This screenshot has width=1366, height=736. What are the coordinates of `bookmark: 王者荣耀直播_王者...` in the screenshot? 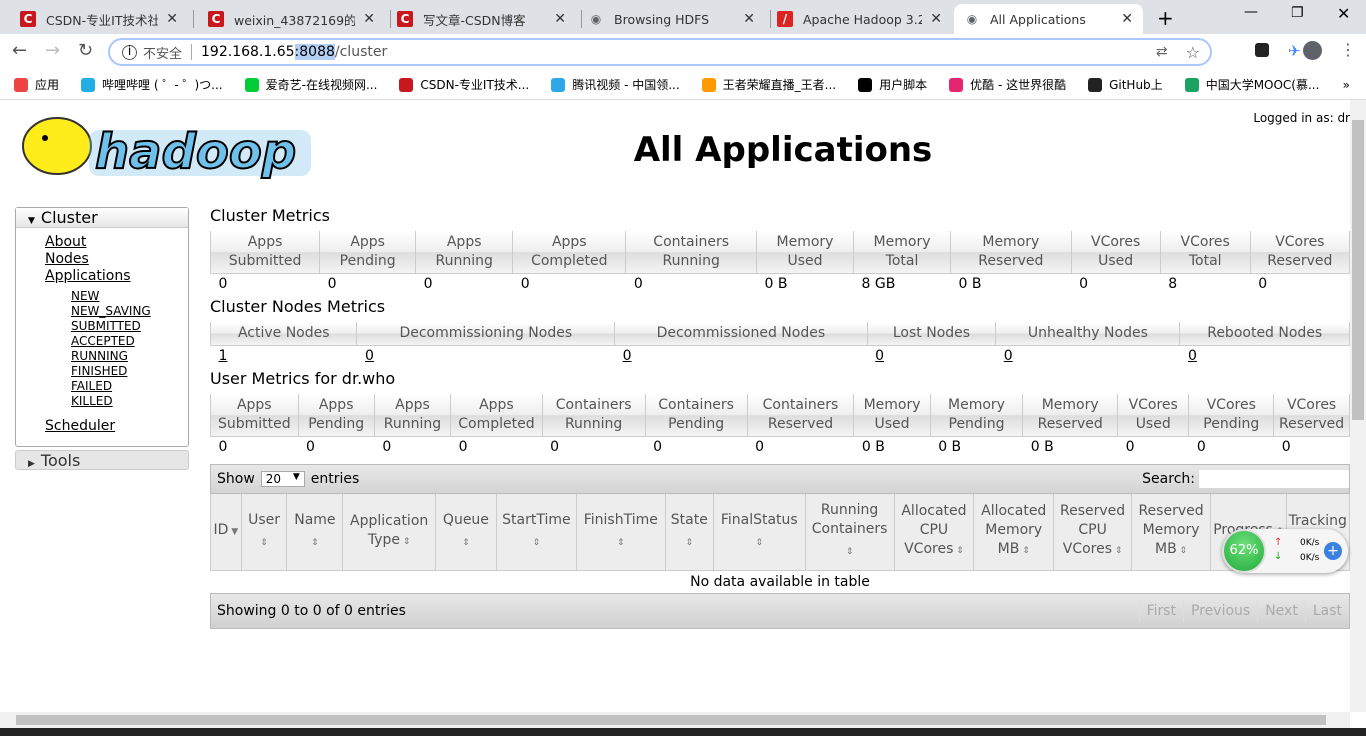 It's located at (768, 84).